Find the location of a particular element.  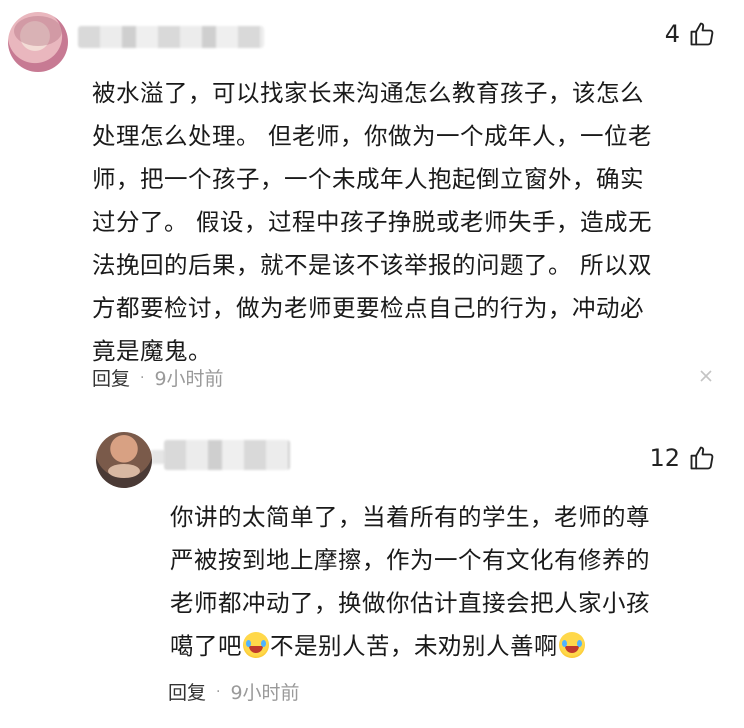

comment-line: 处理怎么处理。 但老师，你做为一个成年人，一位老 is located at coordinates (372, 136).